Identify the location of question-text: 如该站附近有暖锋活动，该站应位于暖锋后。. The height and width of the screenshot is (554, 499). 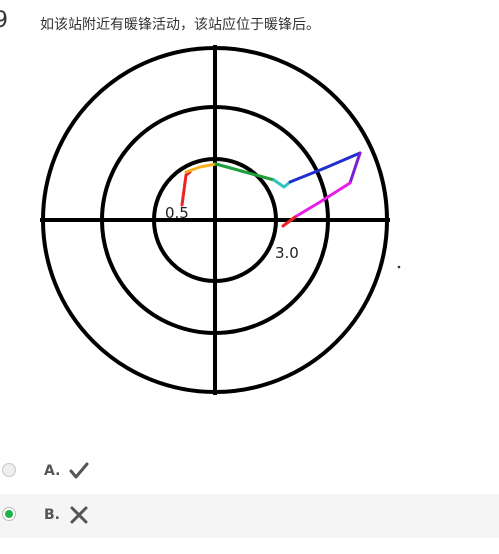
(180, 25).